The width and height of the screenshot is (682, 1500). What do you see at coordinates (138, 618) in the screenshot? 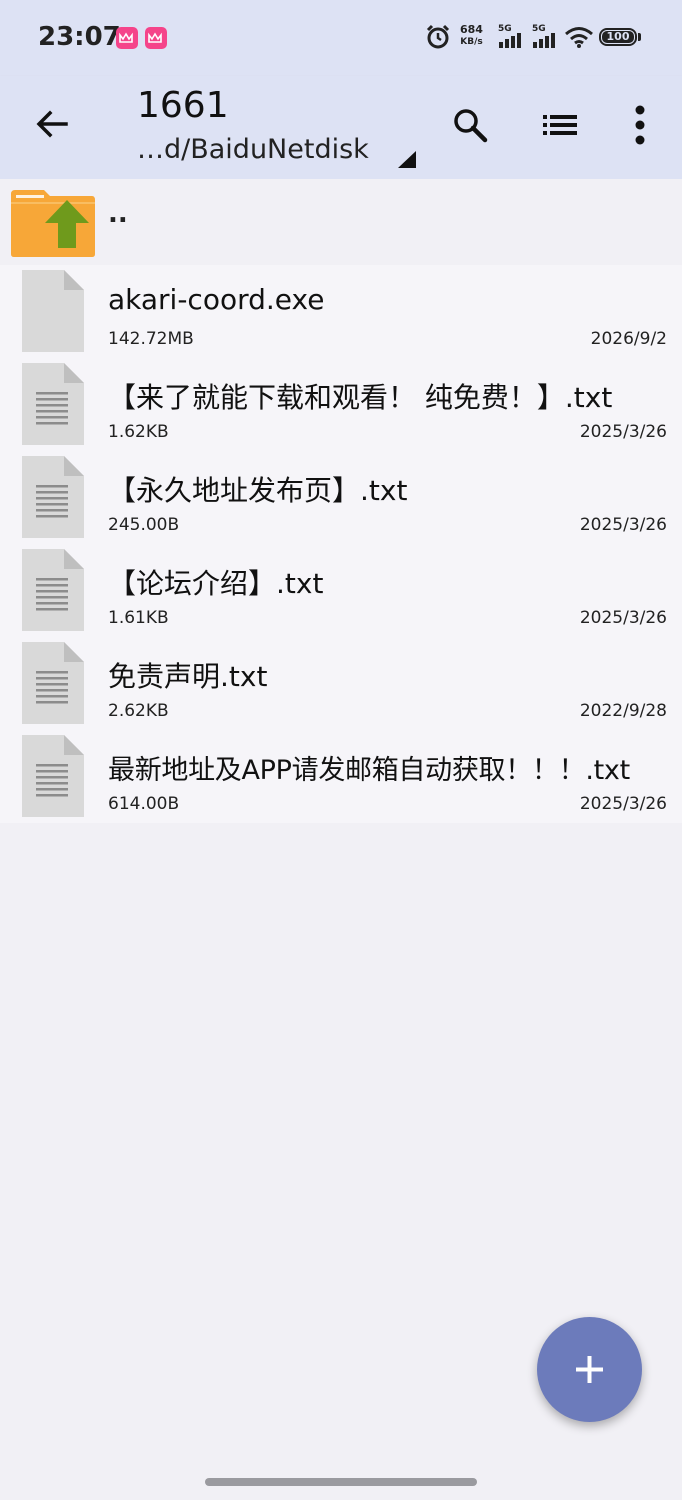
I see `file-size: 1.61KB` at bounding box center [138, 618].